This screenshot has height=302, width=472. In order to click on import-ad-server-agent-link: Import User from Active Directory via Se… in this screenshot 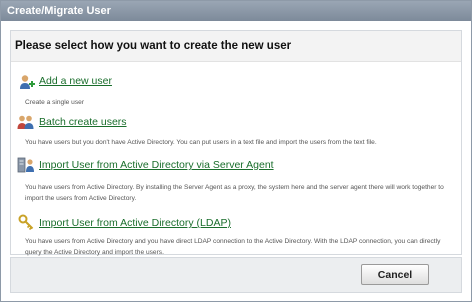, I will do `click(156, 165)`.